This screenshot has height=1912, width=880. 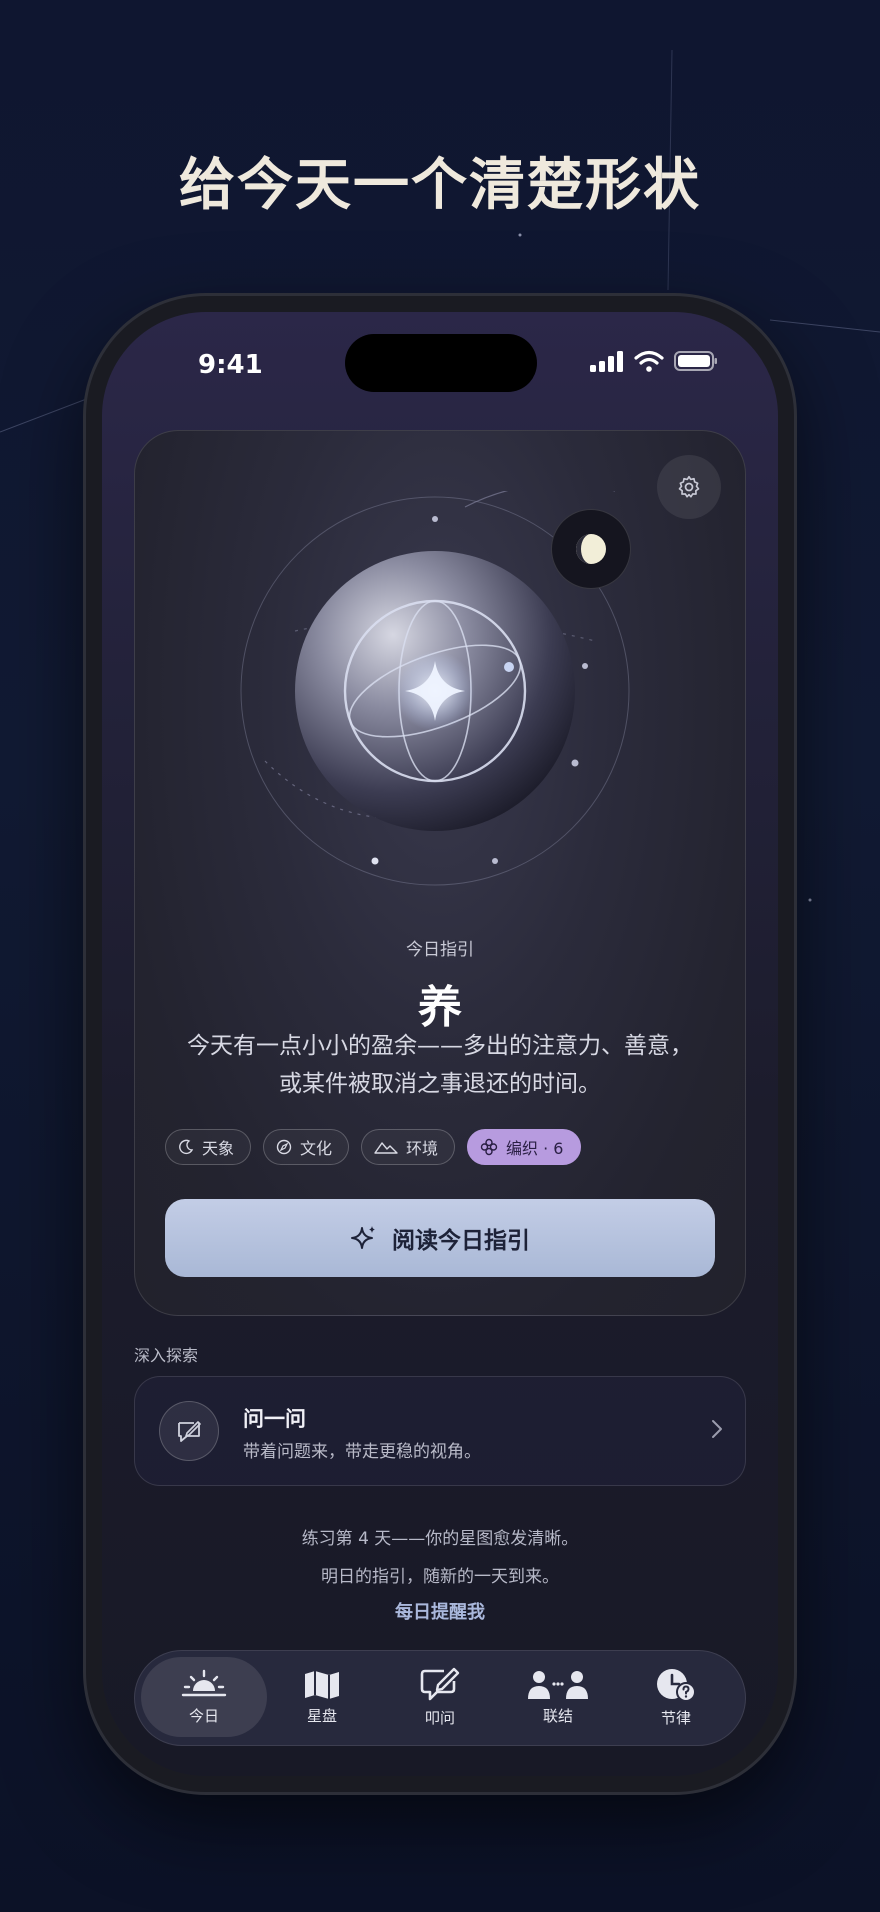 I want to click on ask-icon, so click(x=189, y=1431).